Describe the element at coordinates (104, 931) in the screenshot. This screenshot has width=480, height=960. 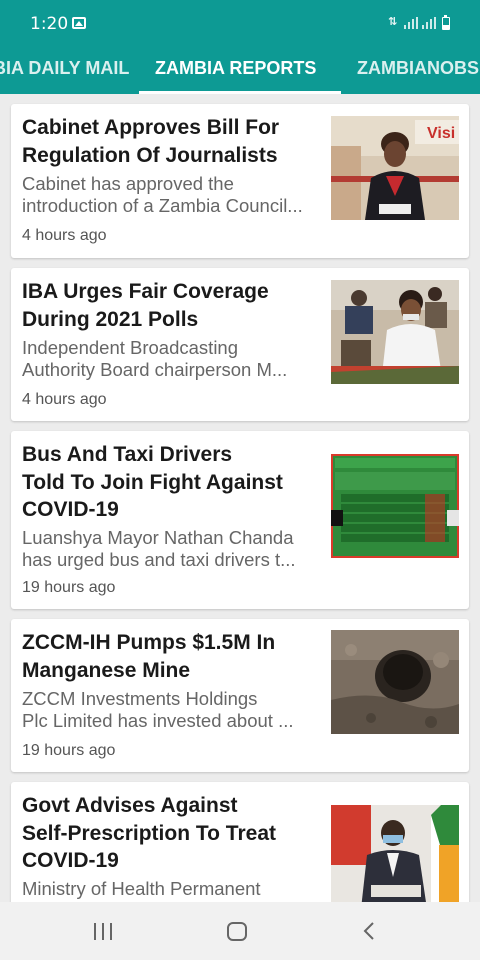
I see `recent-apps-icon` at that location.